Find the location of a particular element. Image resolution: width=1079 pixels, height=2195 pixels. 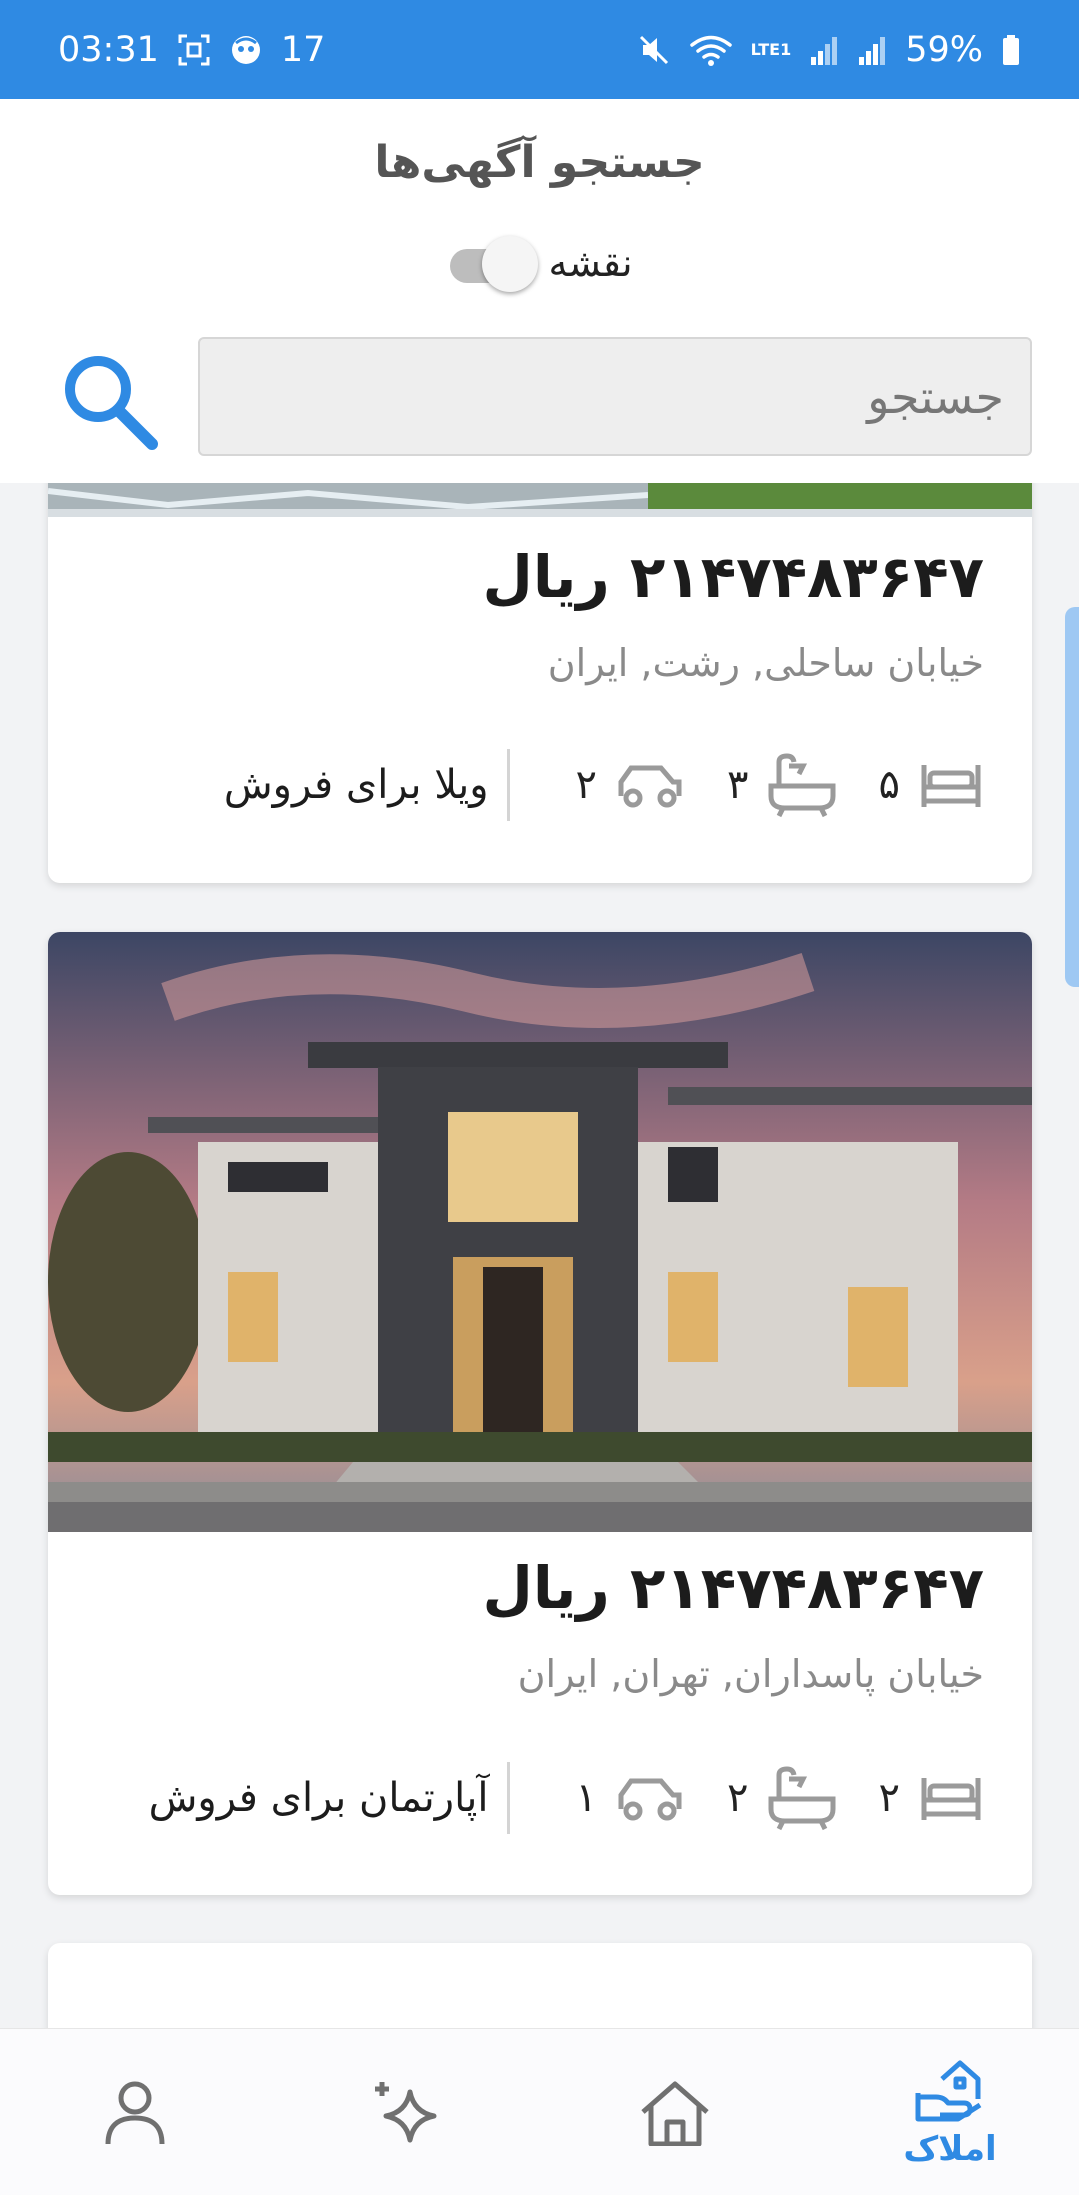

status-right: LTE1 59% is located at coordinates (829, 50).